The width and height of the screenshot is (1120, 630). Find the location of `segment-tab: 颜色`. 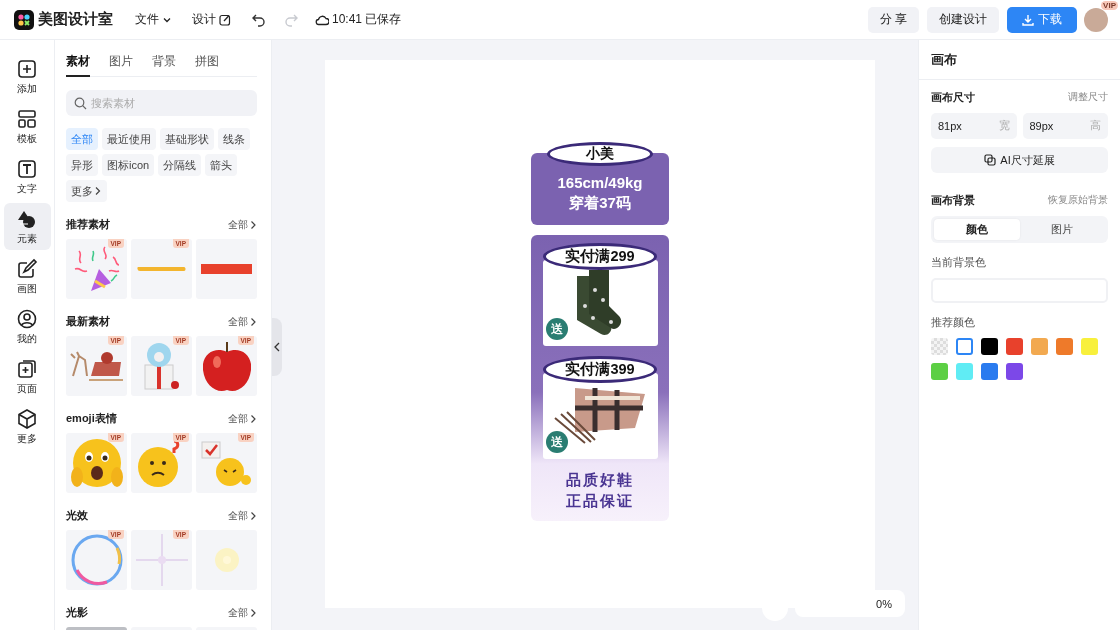

segment-tab: 颜色 is located at coordinates (977, 229).